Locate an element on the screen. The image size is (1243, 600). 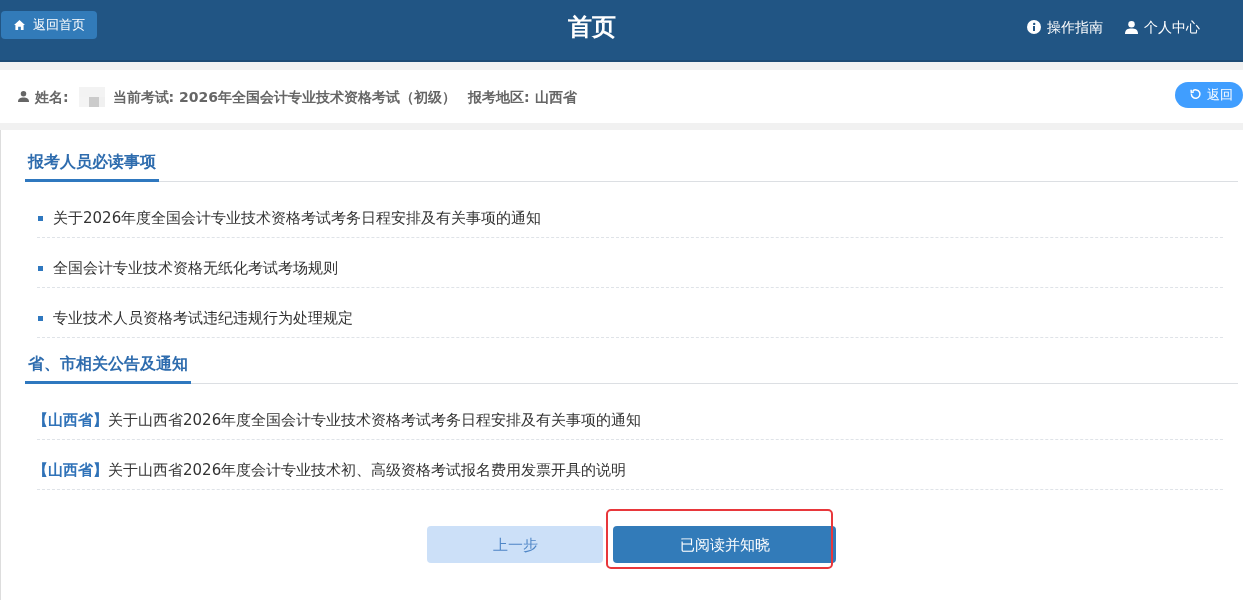
current-exam-text: 当前考试: 2026年全国会计专业技术资格考试（初级） is located at coordinates (284, 97).